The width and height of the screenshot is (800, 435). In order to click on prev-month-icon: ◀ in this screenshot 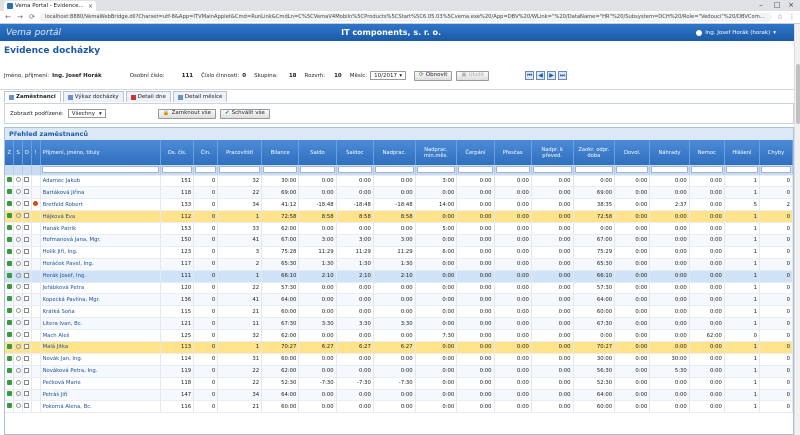, I will do `click(541, 75)`.